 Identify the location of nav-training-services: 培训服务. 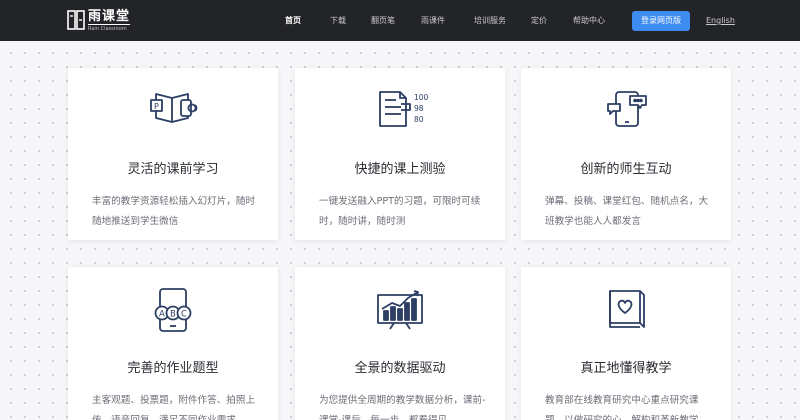
(490, 21).